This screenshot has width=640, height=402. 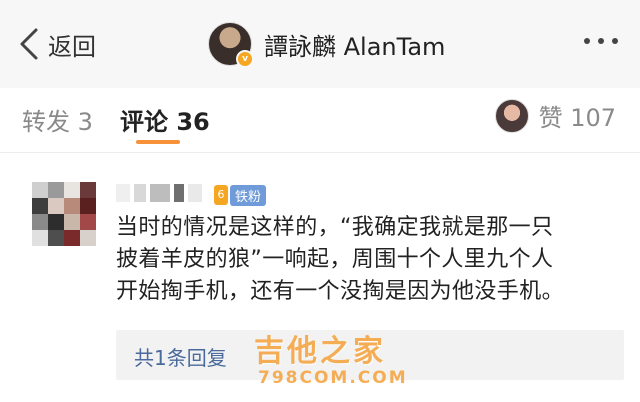 I want to click on verified-badge-icon: v, so click(x=245, y=59).